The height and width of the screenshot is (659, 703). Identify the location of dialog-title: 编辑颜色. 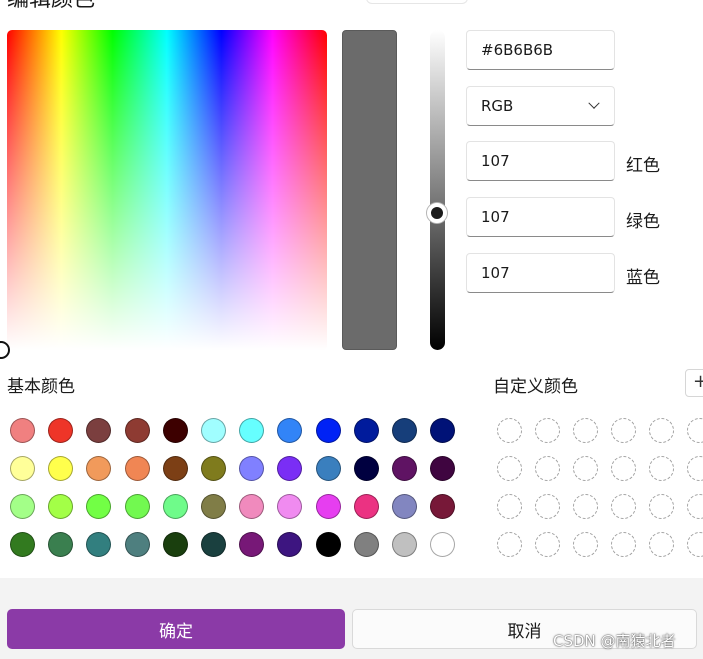
(51, 7).